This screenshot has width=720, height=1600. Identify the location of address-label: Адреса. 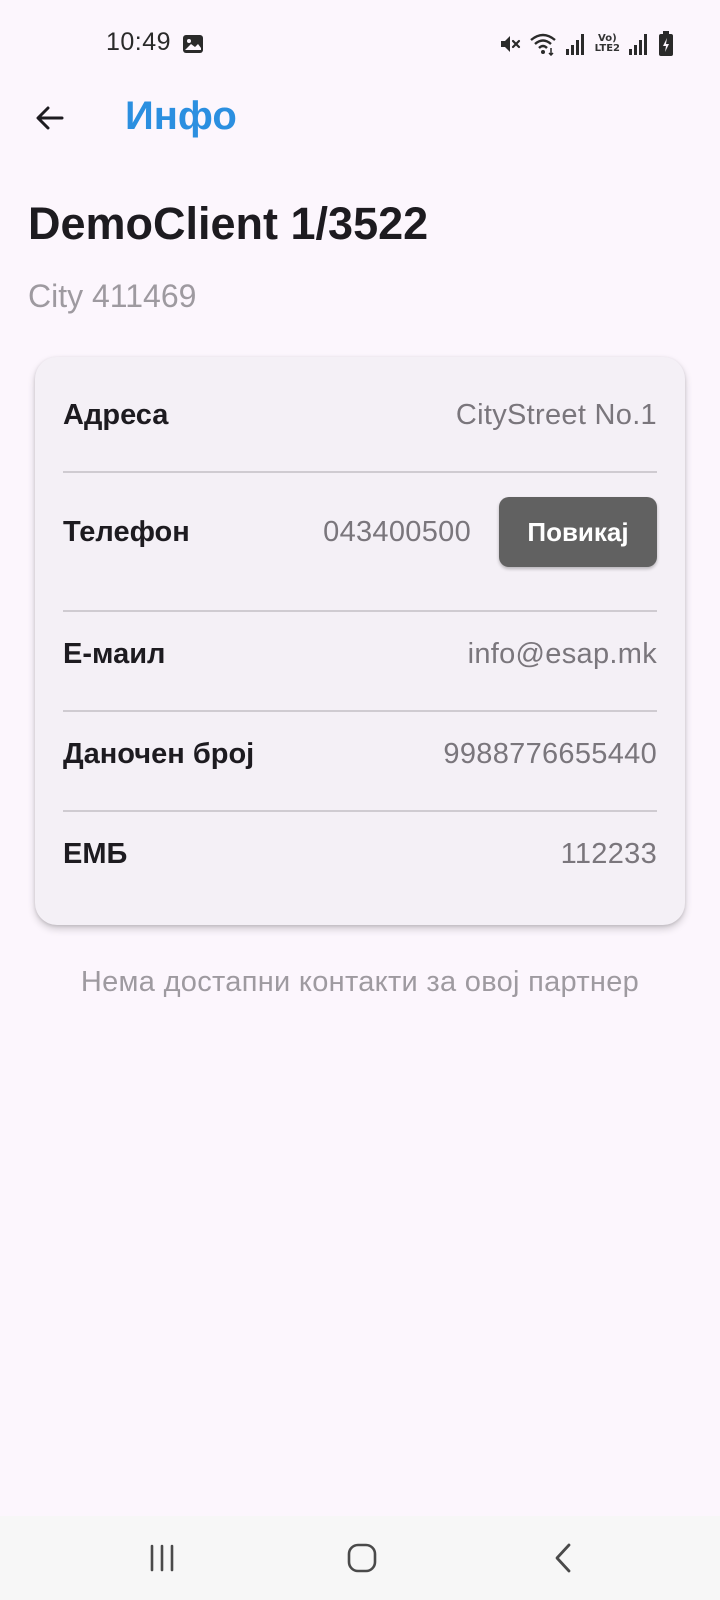
(116, 414).